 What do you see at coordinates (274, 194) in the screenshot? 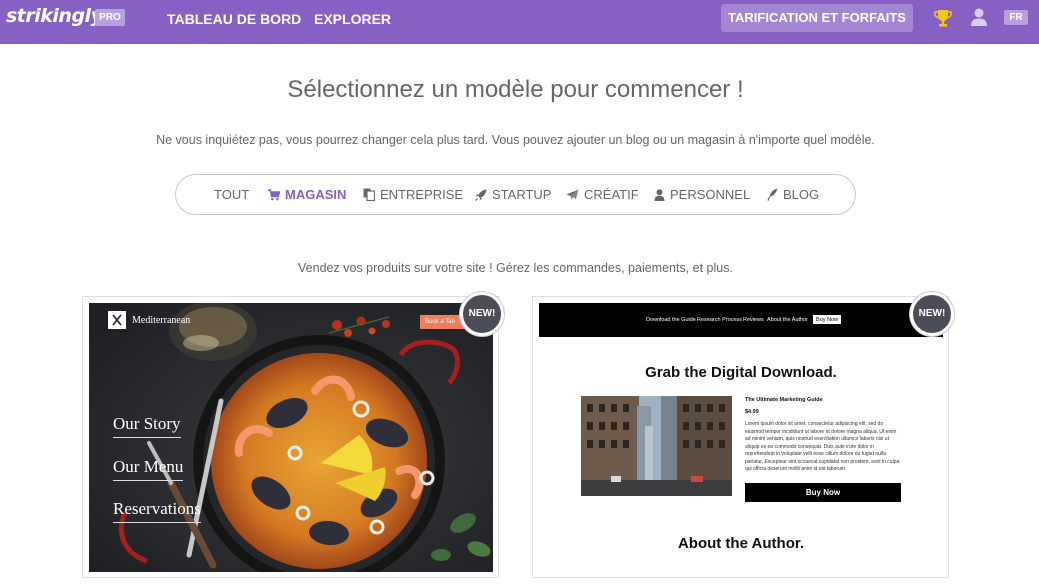
I see `cart-icon` at bounding box center [274, 194].